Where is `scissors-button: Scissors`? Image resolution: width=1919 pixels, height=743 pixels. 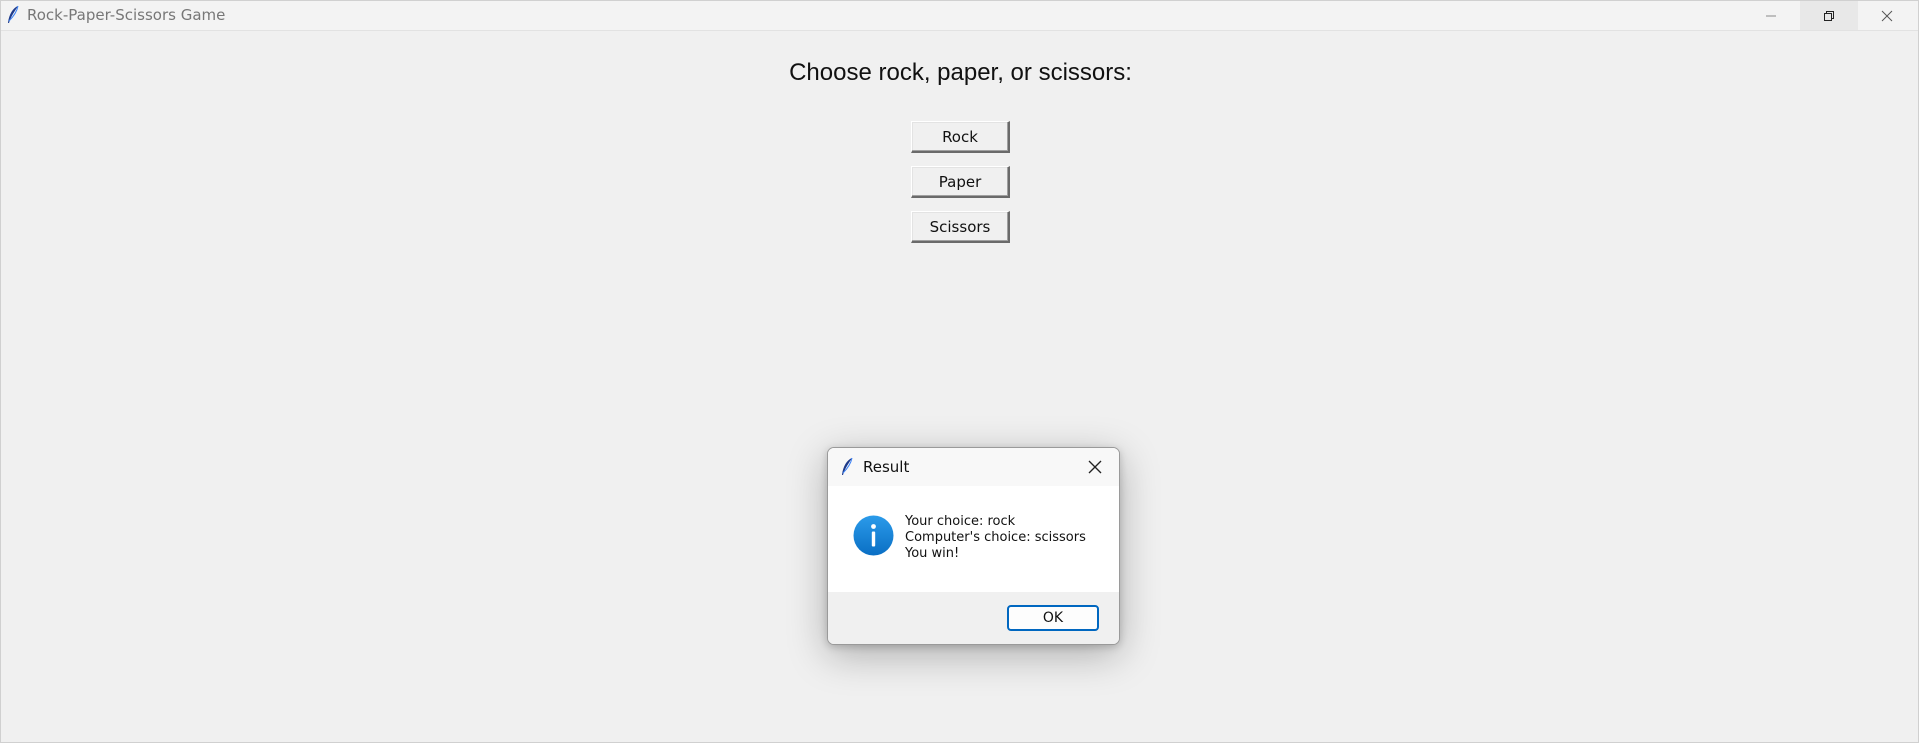 scissors-button: Scissors is located at coordinates (960, 227).